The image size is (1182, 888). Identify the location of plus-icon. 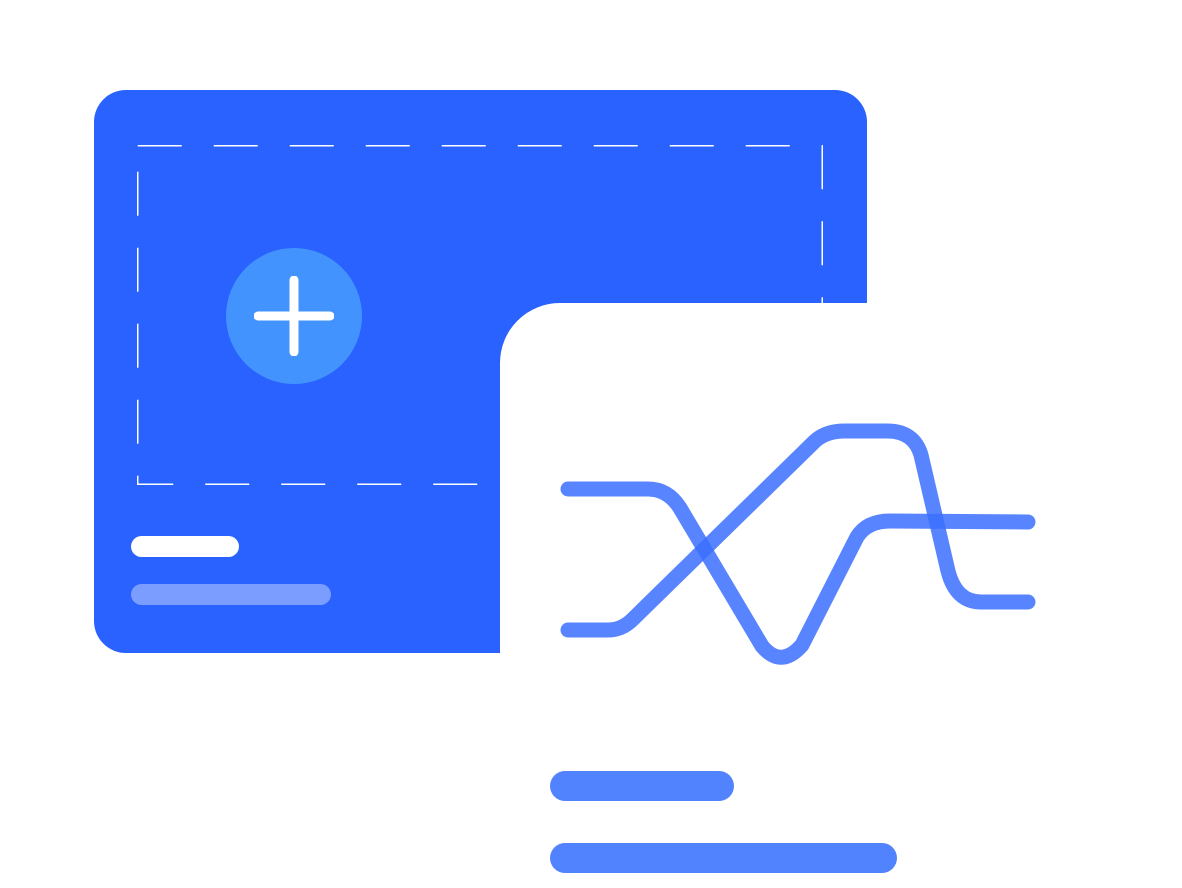
(294, 316).